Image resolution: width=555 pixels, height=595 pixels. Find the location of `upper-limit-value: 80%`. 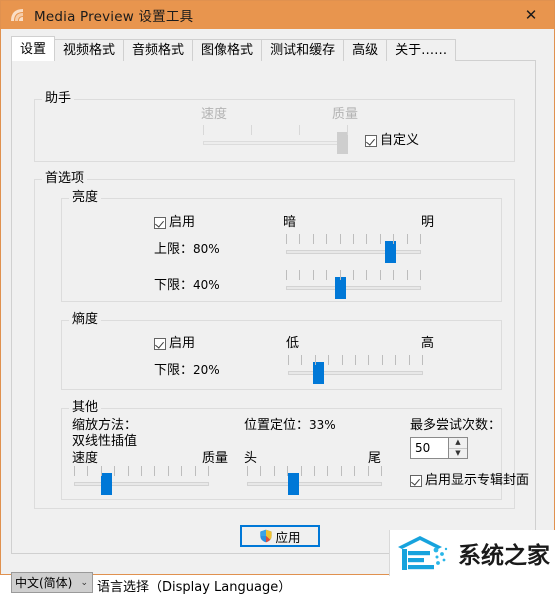

upper-limit-value: 80% is located at coordinates (206, 249).